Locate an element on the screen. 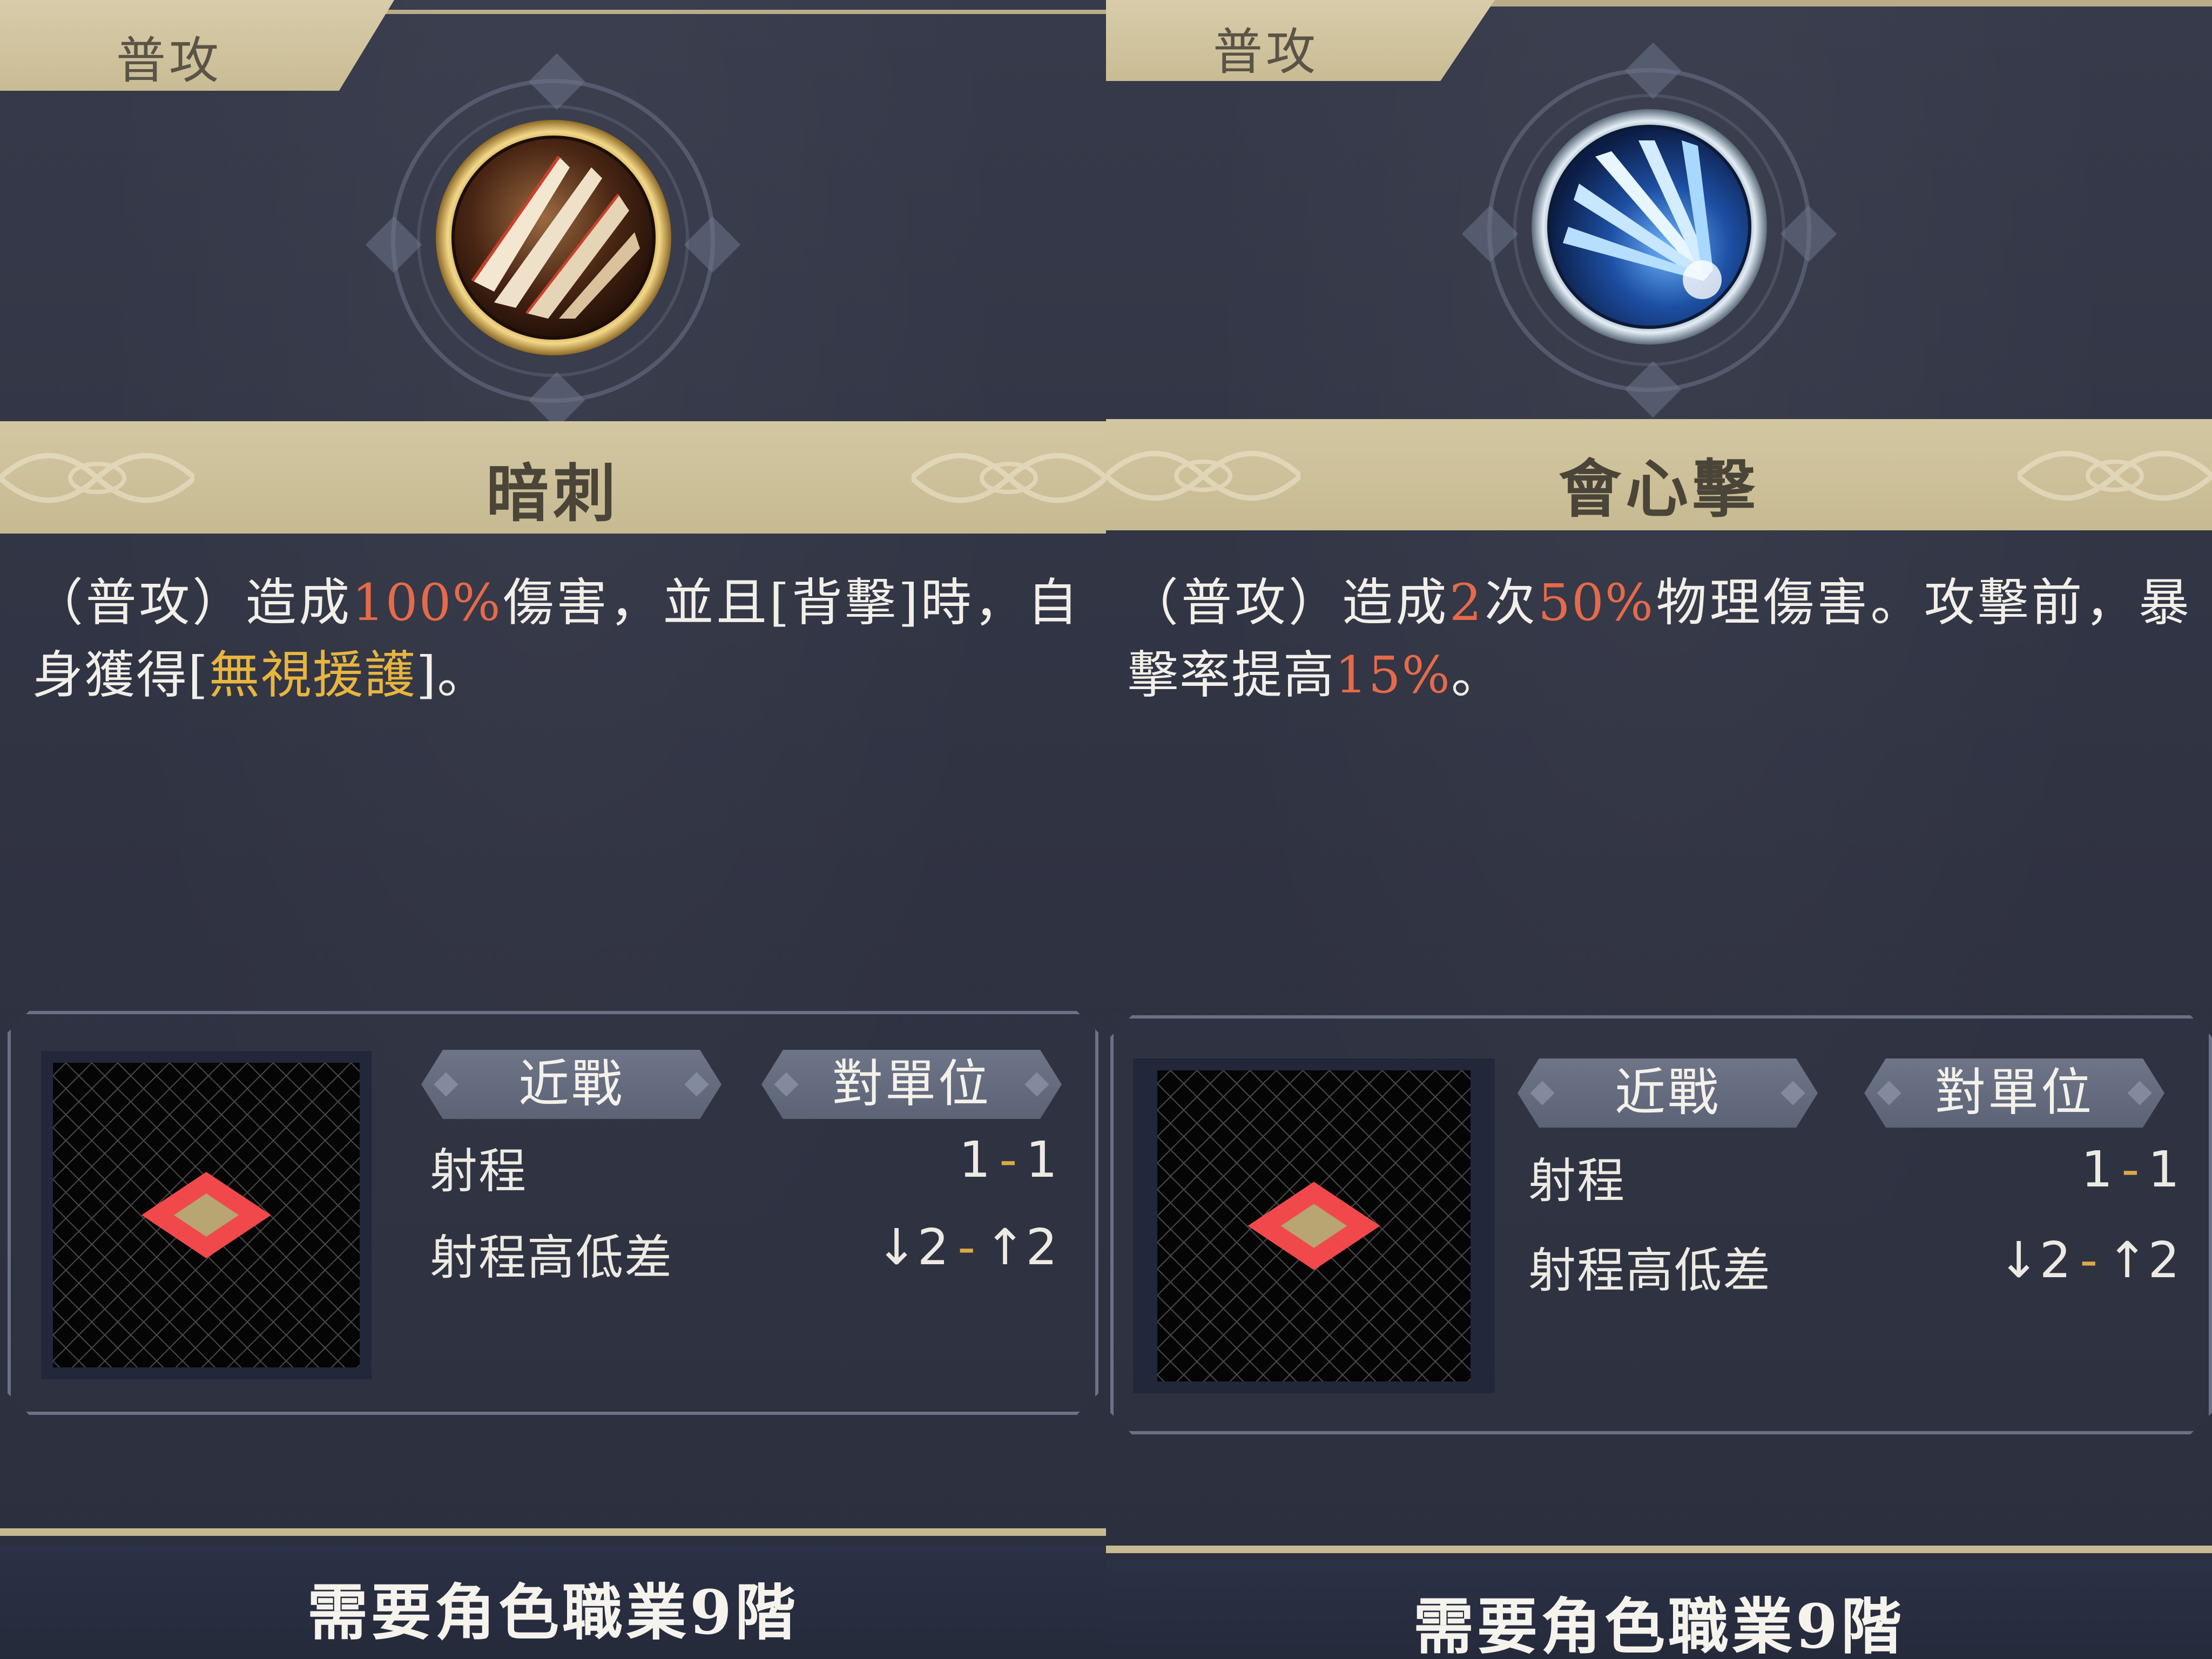  crit-bonus-value: 15% is located at coordinates (1393, 675).